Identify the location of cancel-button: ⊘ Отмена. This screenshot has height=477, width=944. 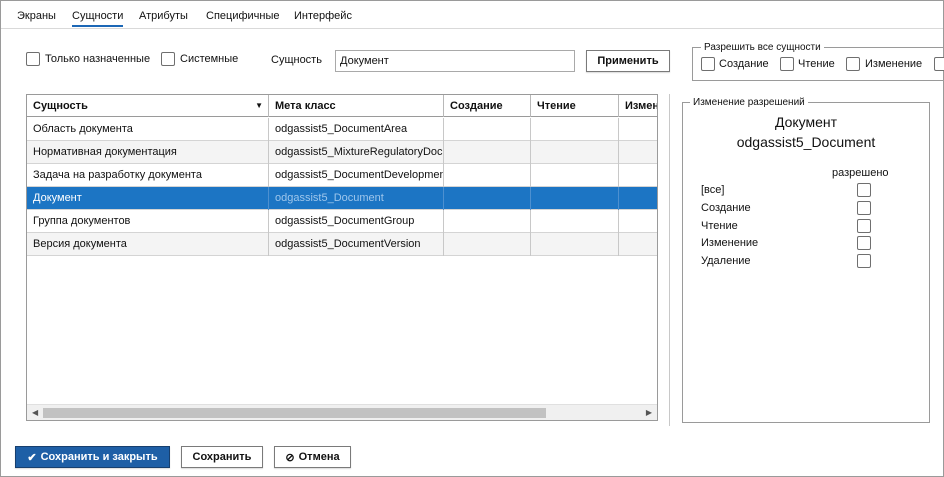
(312, 457).